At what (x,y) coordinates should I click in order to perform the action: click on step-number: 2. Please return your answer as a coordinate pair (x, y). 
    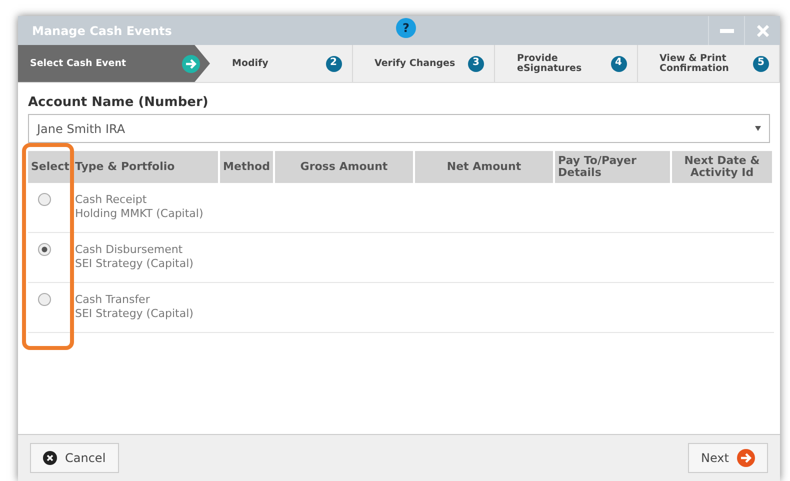
    Looking at the image, I should click on (334, 64).